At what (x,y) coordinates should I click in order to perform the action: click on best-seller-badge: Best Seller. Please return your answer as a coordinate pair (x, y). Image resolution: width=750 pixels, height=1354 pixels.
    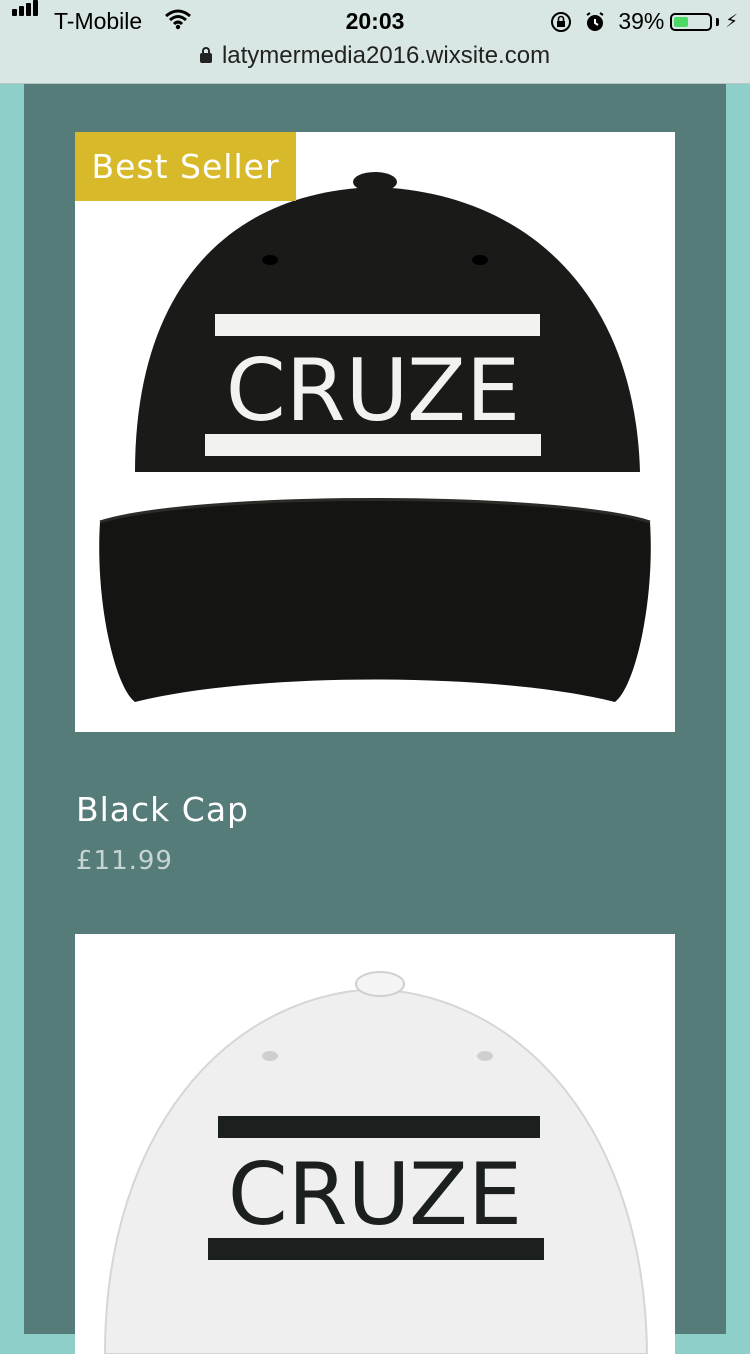
    Looking at the image, I should click on (185, 166).